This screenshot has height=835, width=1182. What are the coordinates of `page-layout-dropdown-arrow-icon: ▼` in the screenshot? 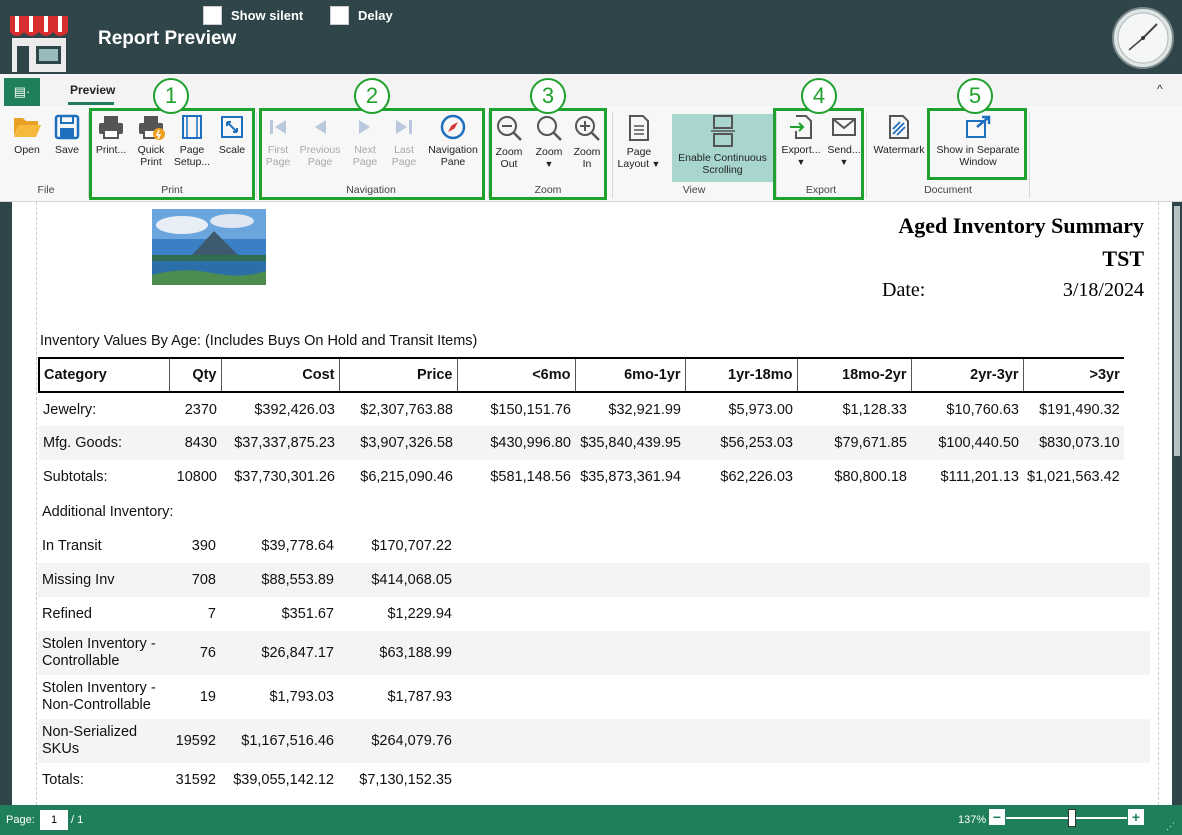 It's located at (655, 164).